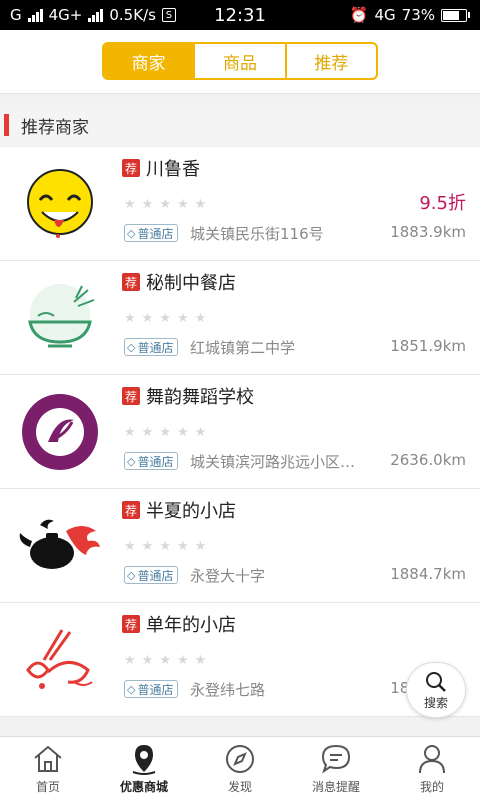 The height and width of the screenshot is (800, 480). What do you see at coordinates (191, 283) in the screenshot?
I see `shop-name: 秘制中餐店` at bounding box center [191, 283].